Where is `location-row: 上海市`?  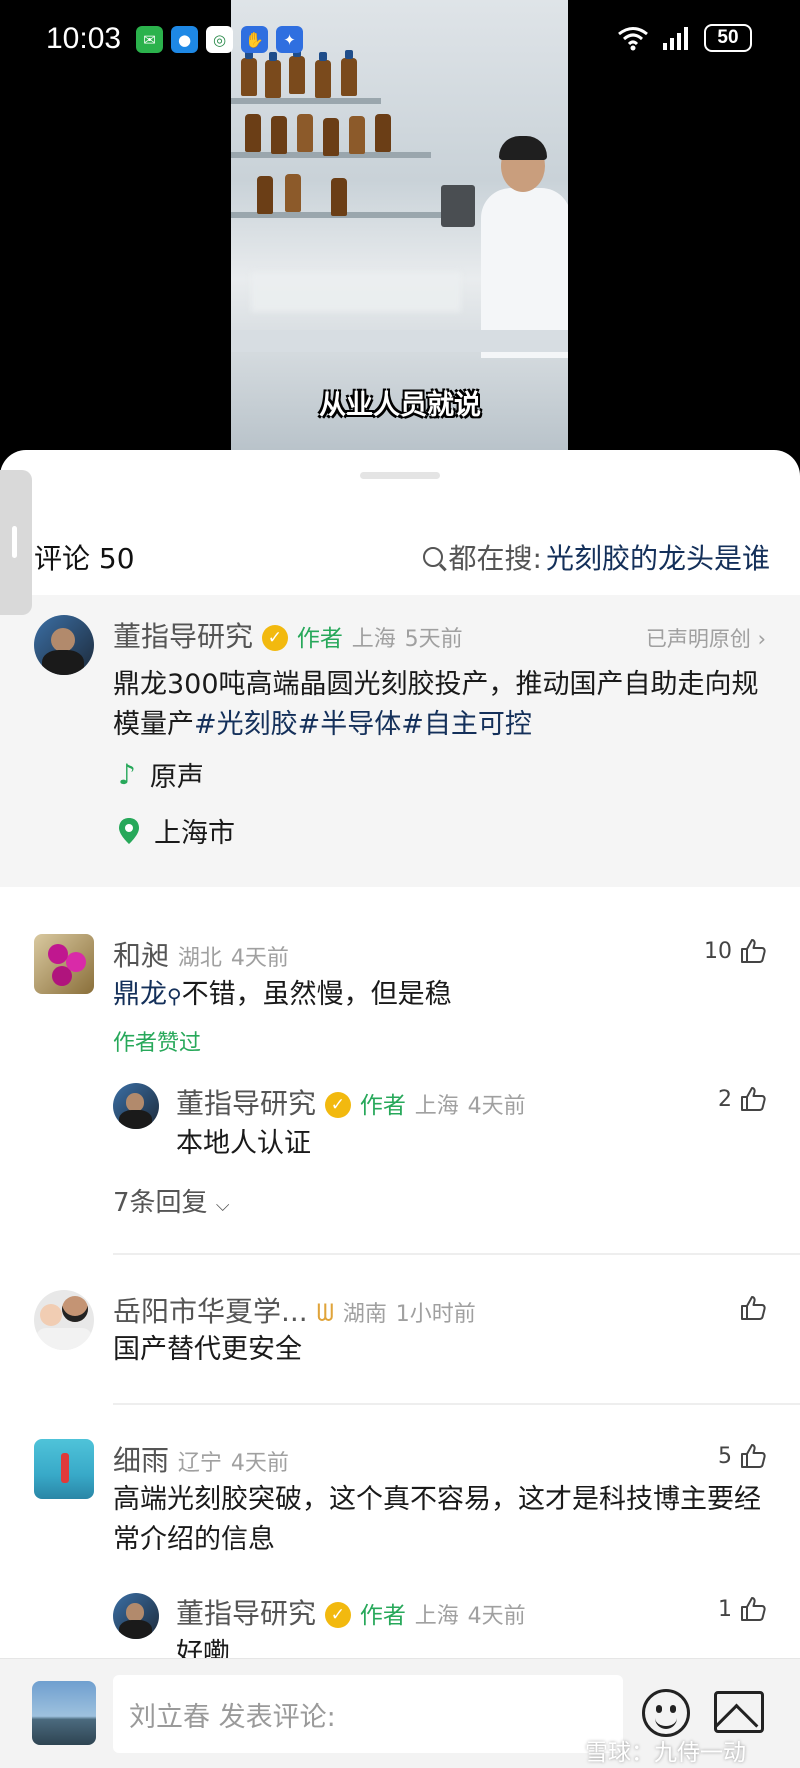
location-row: 上海市 is located at coordinates (176, 830).